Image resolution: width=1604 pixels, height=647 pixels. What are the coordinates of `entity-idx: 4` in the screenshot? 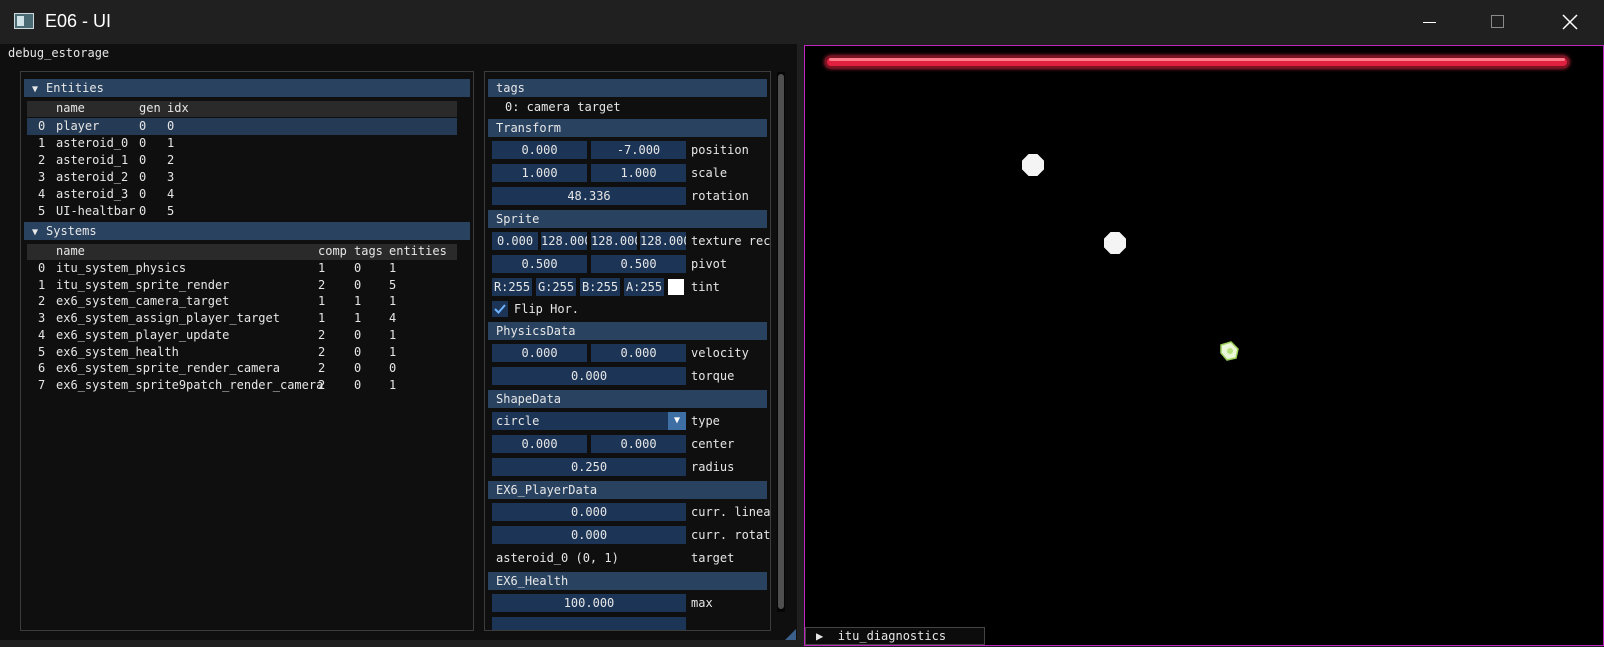 It's located at (171, 194).